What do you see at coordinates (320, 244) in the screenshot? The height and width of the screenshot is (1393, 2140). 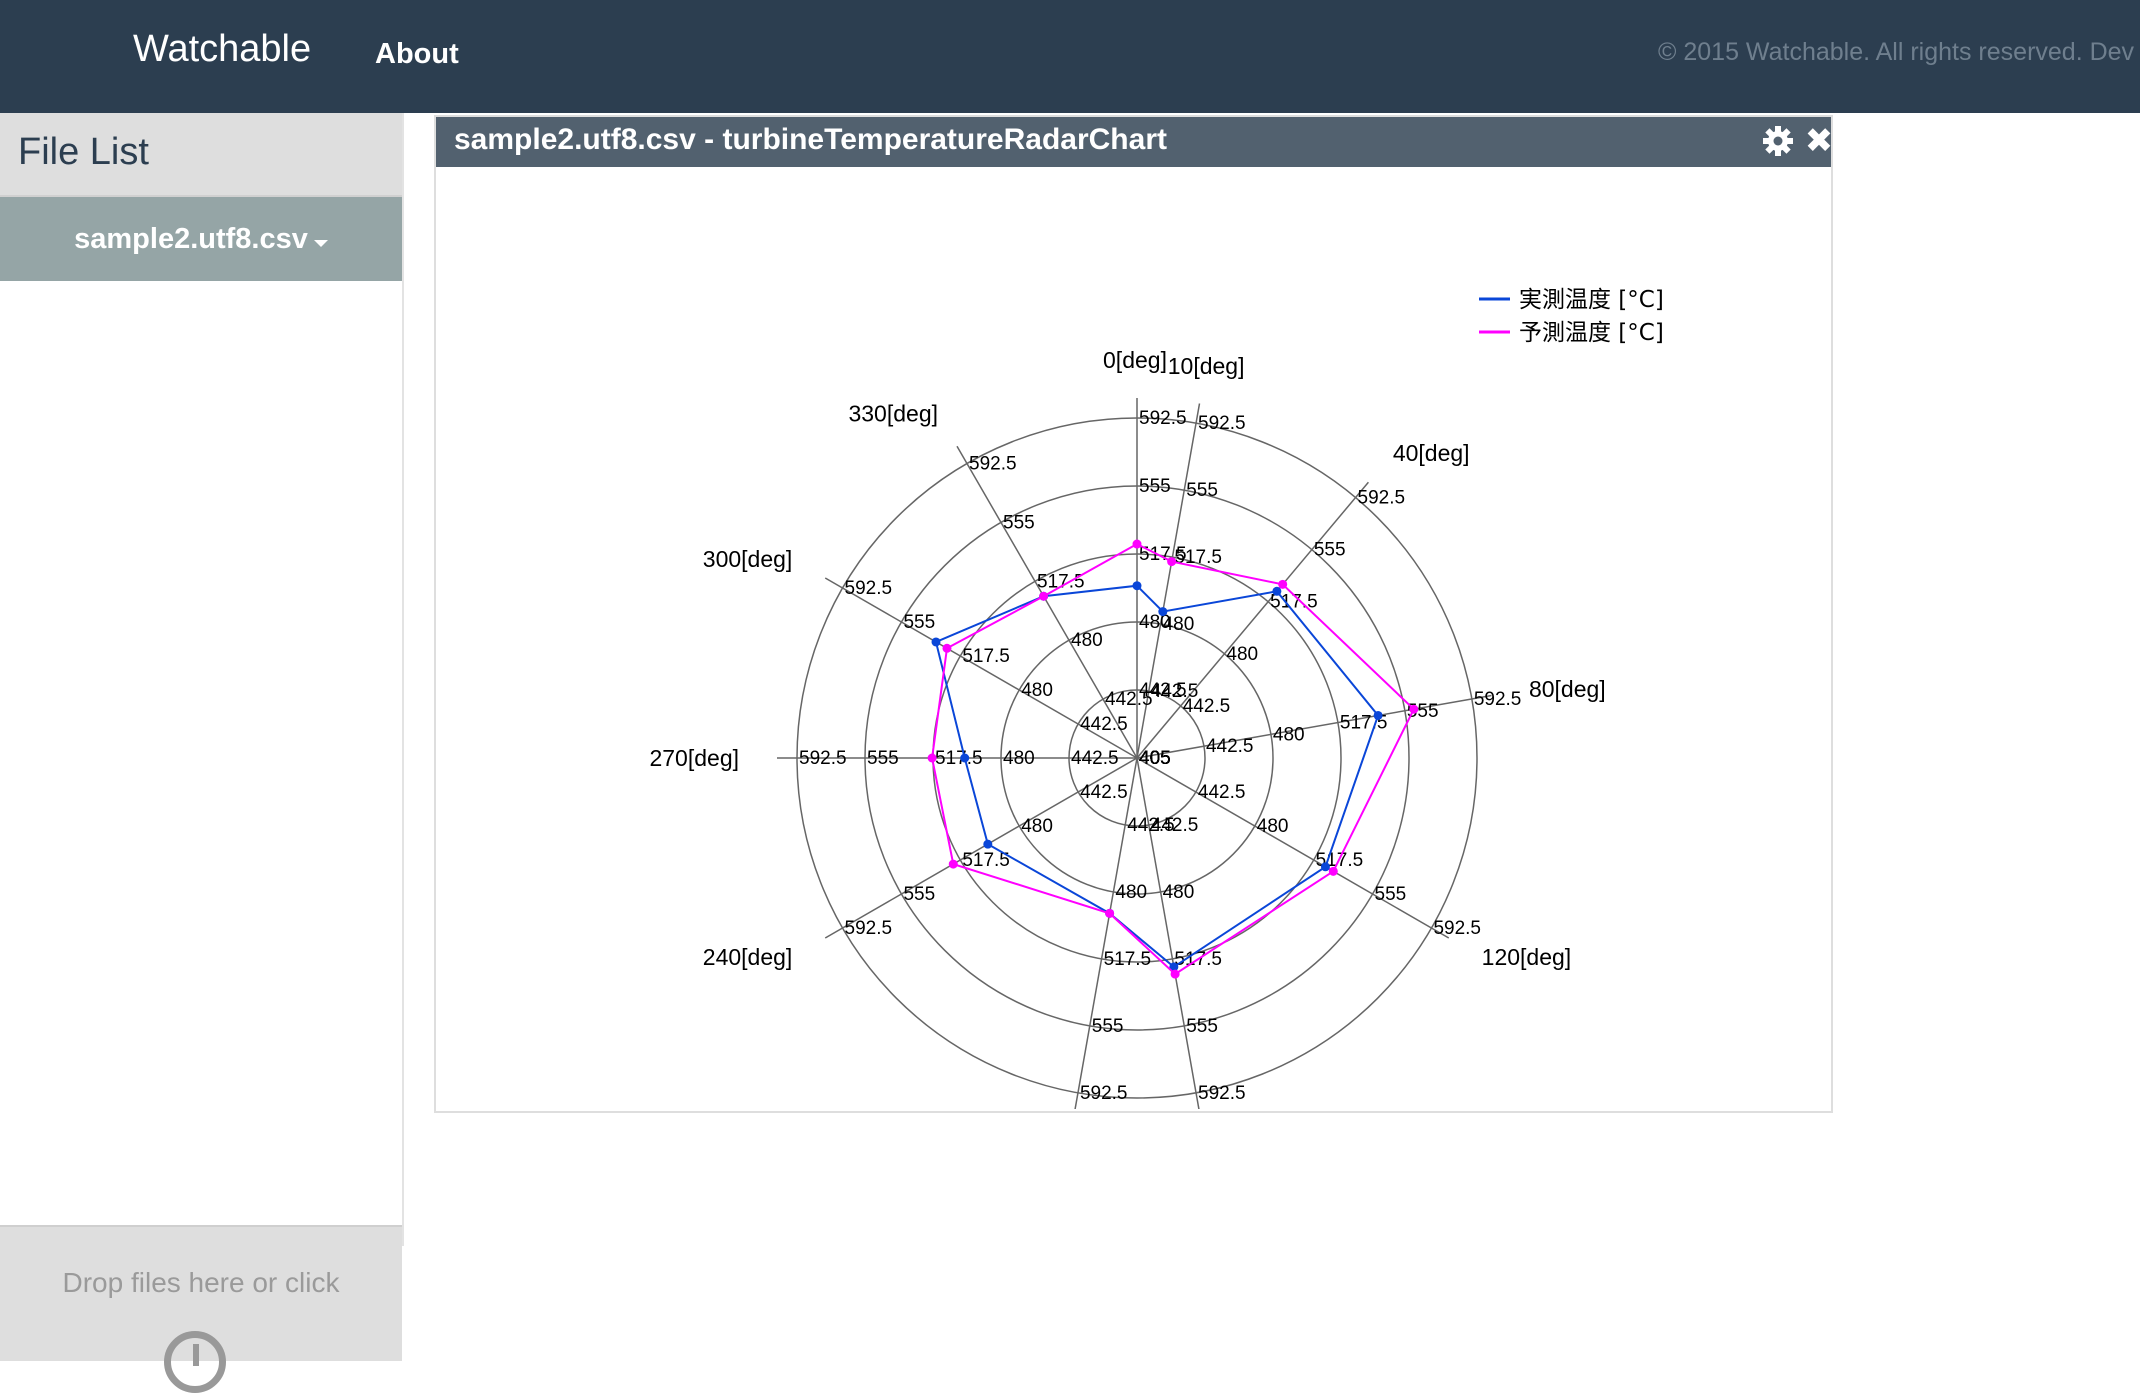 I see `caret-down-icon` at bounding box center [320, 244].